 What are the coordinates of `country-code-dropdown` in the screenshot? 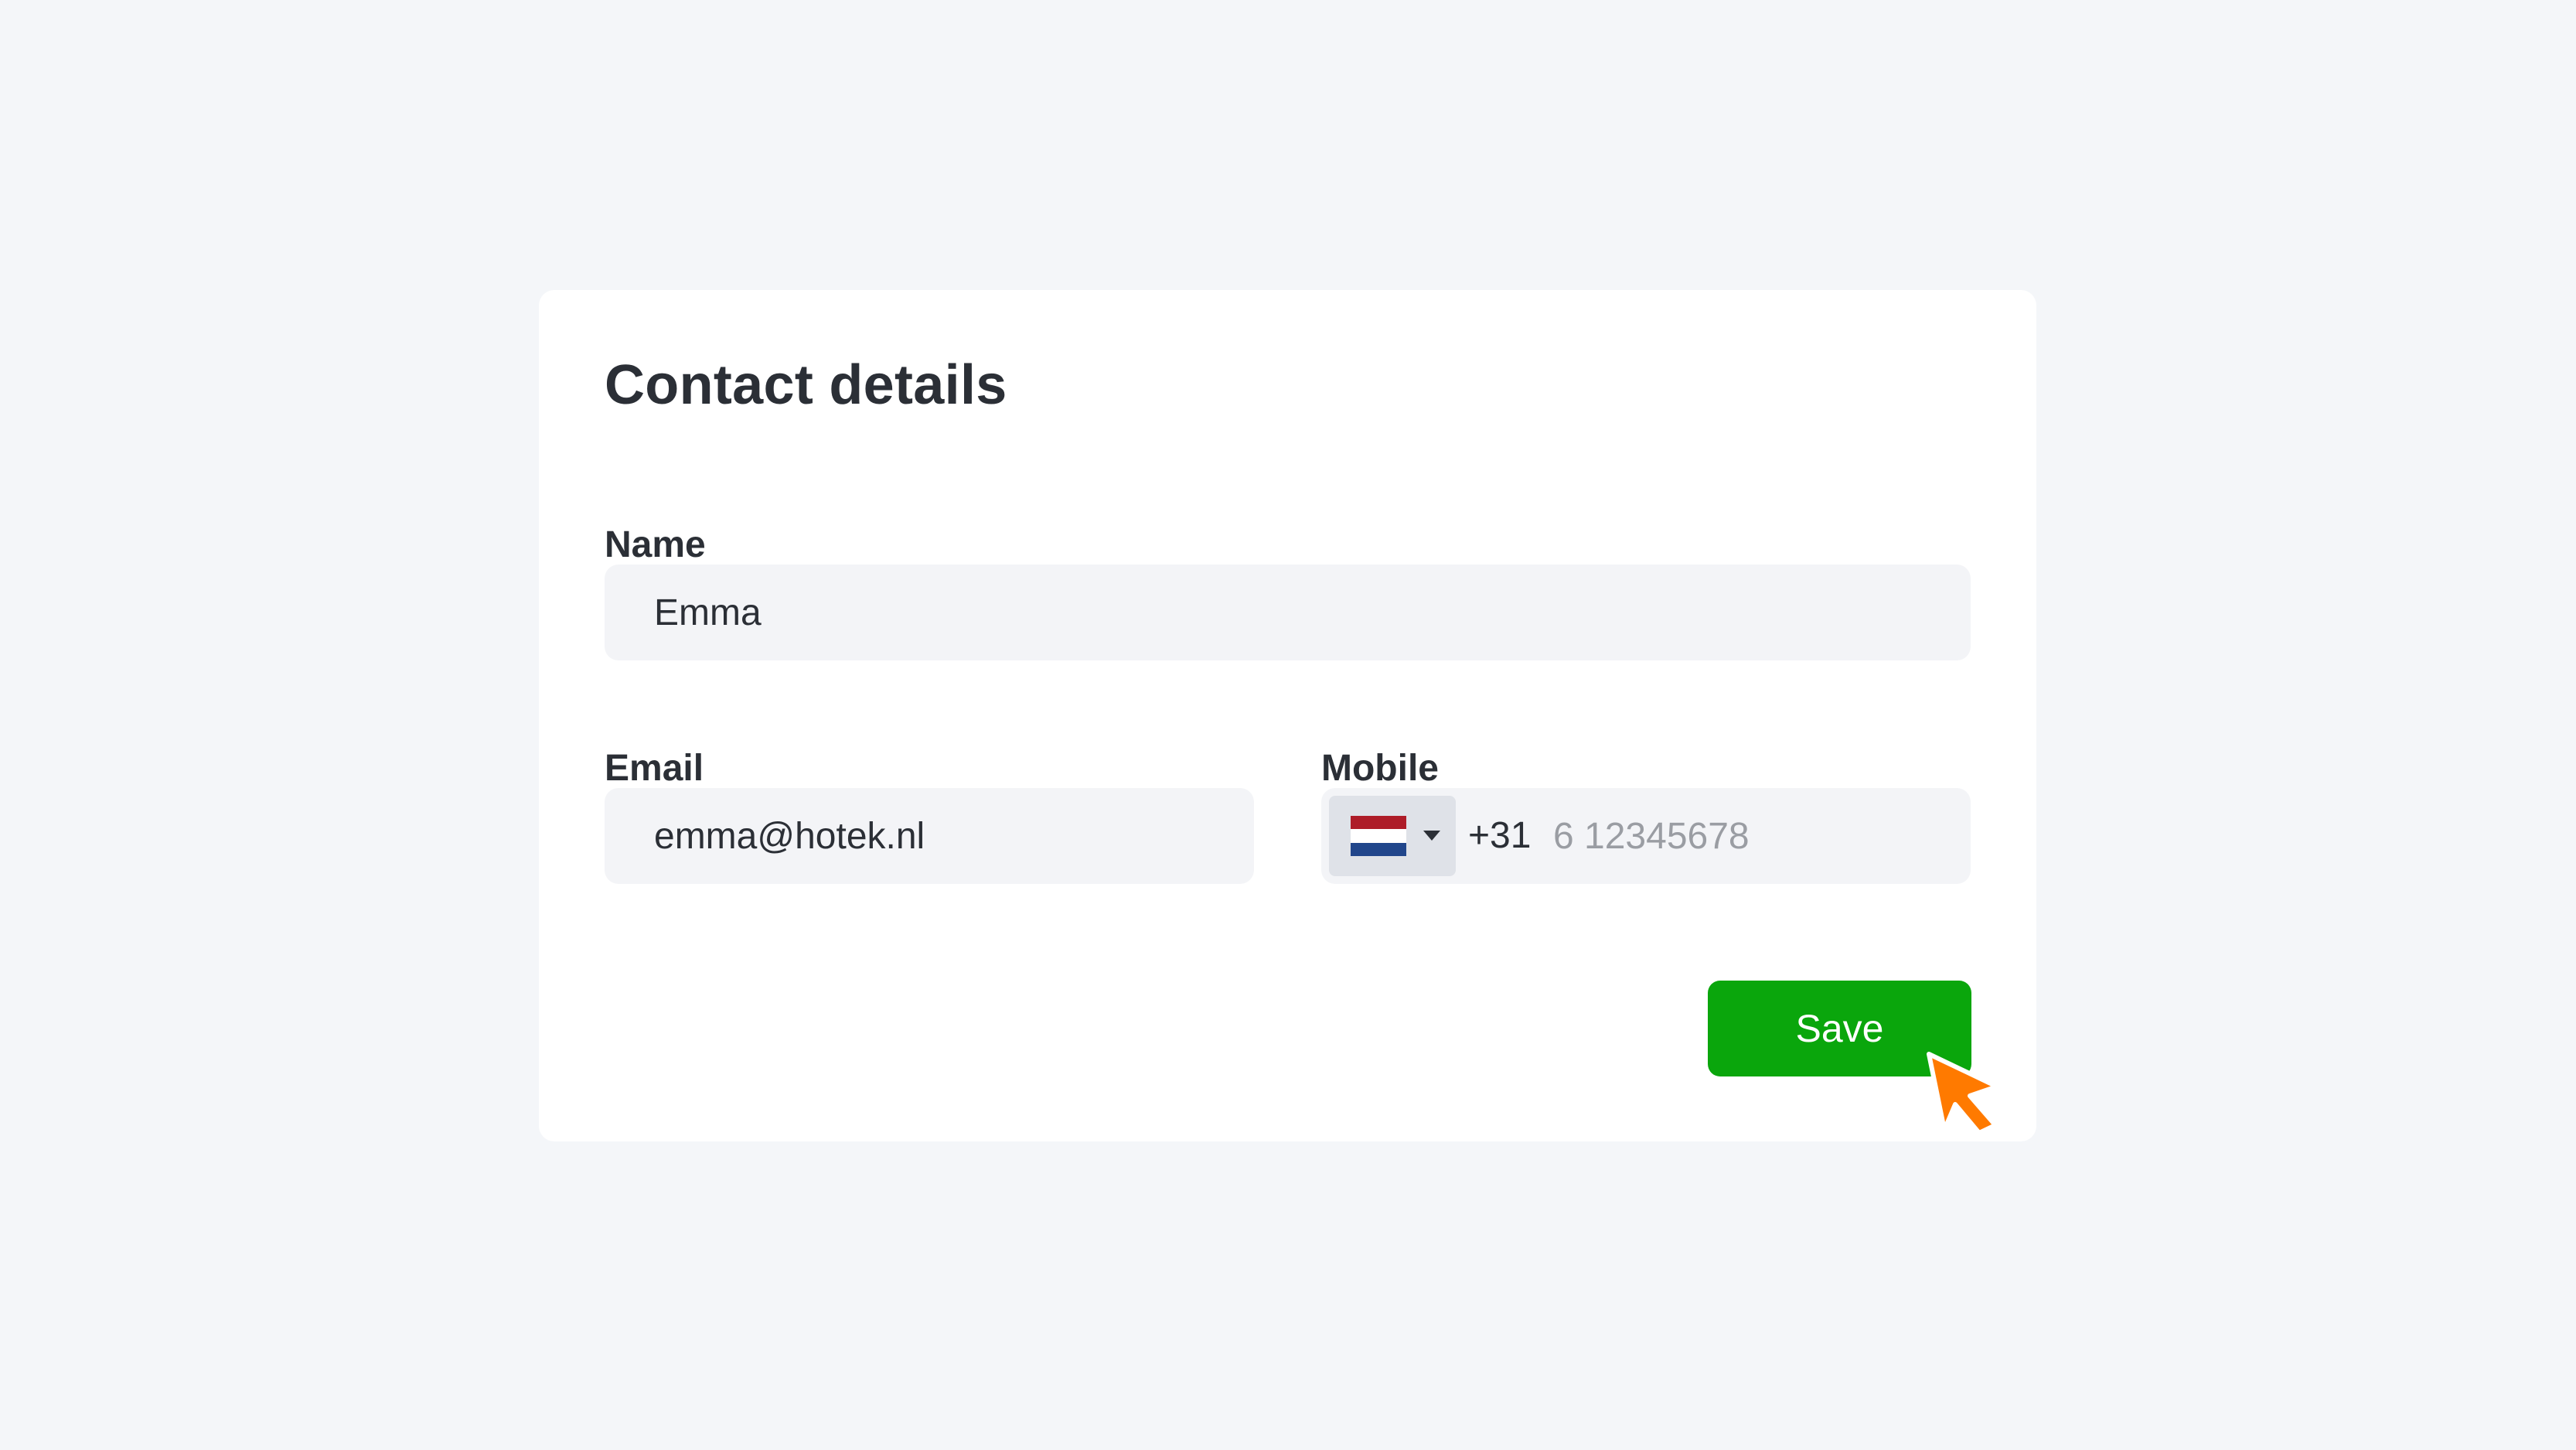 It's located at (1392, 836).